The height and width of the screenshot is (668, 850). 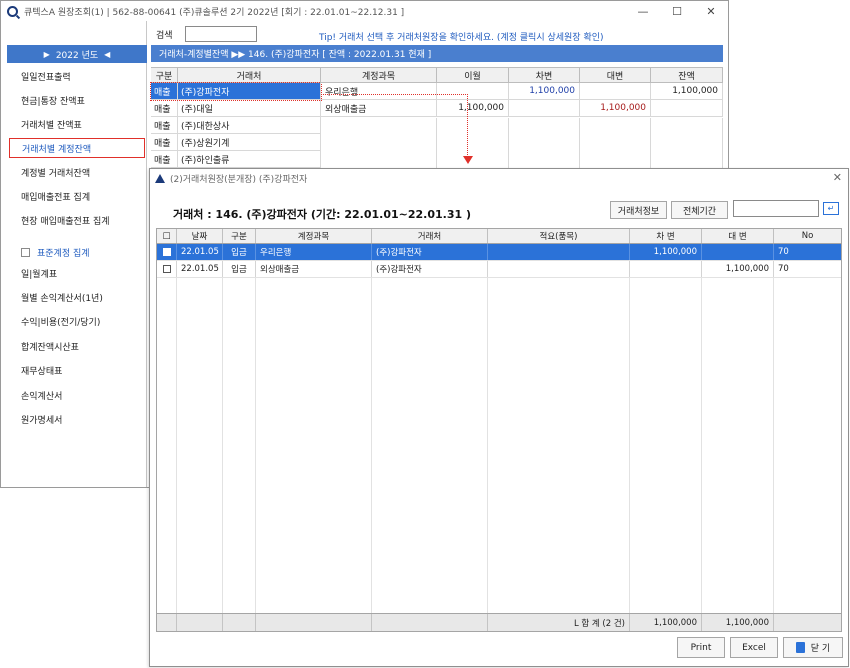 I want to click on account-debit, so click(x=544, y=108).